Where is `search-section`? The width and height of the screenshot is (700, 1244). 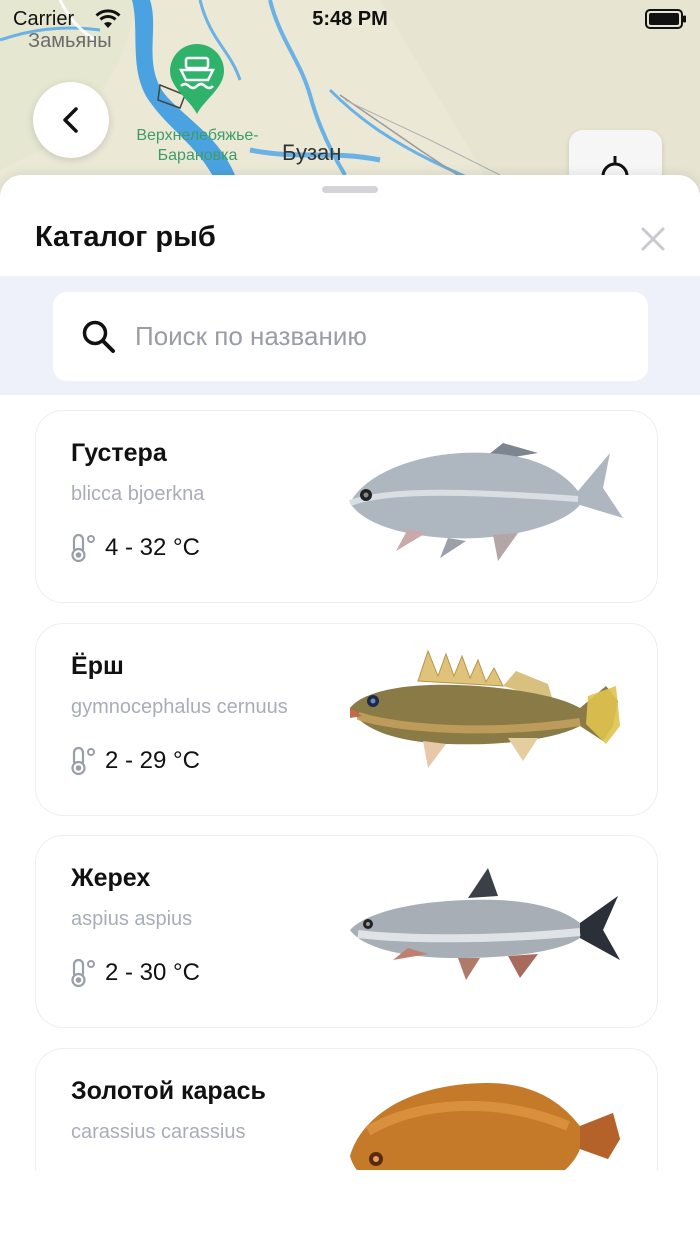
search-section is located at coordinates (350, 335).